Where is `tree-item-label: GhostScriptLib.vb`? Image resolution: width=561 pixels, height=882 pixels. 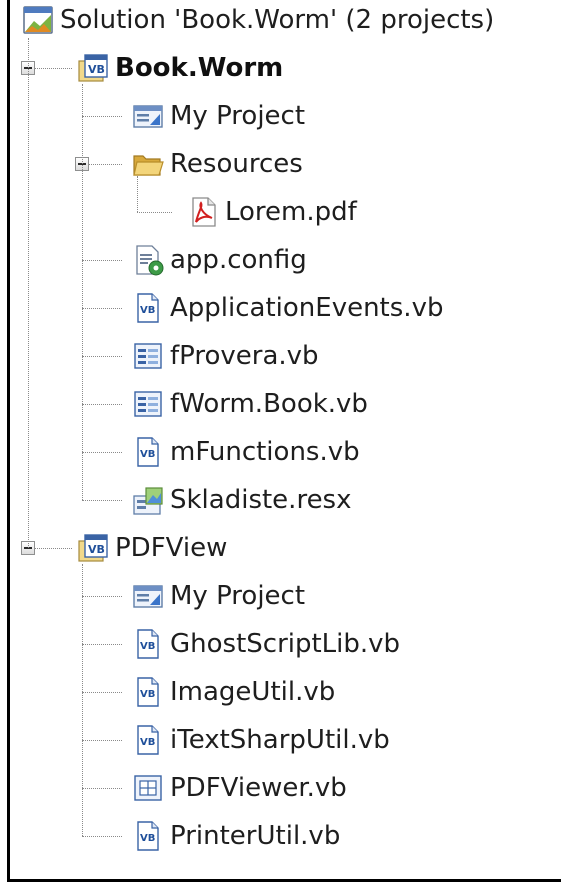
tree-item-label: GhostScriptLib.vb is located at coordinates (285, 644).